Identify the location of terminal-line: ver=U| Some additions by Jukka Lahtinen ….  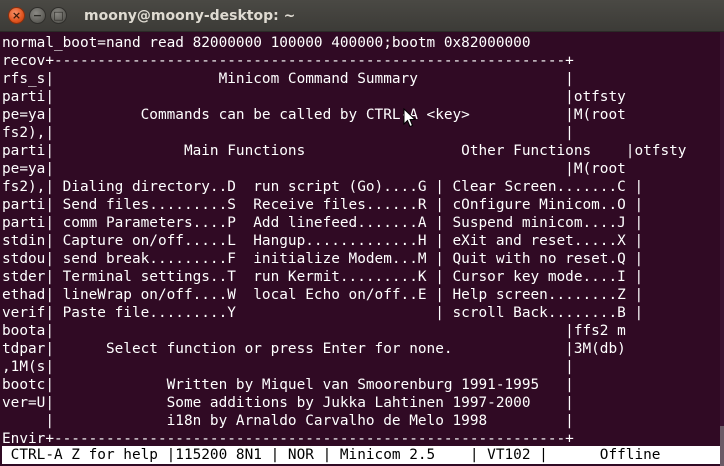
(288, 403).